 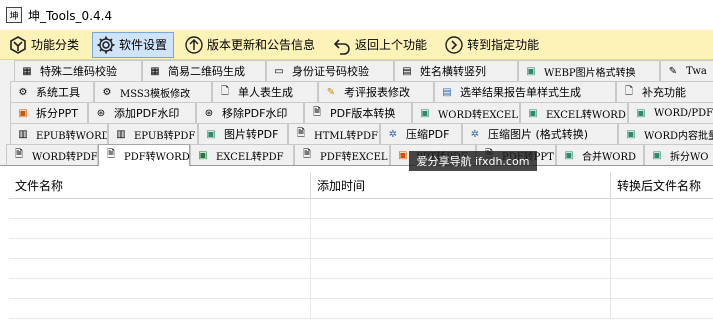 What do you see at coordinates (225, 91) in the screenshot?
I see `document-icon: 🗋` at bounding box center [225, 91].